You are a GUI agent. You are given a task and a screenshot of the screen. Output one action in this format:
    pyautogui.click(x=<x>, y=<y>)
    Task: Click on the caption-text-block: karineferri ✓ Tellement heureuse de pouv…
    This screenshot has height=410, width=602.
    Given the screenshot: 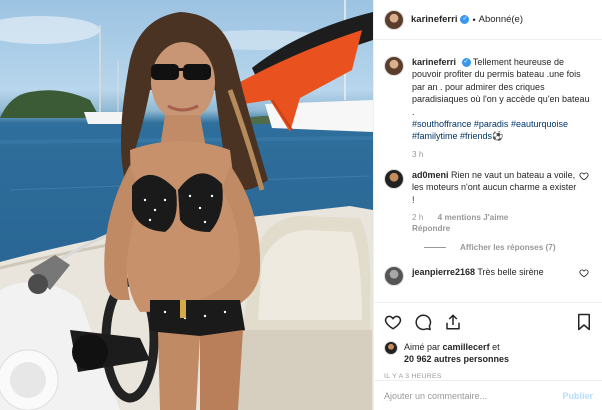 What is the action you would take?
    pyautogui.click(x=502, y=99)
    